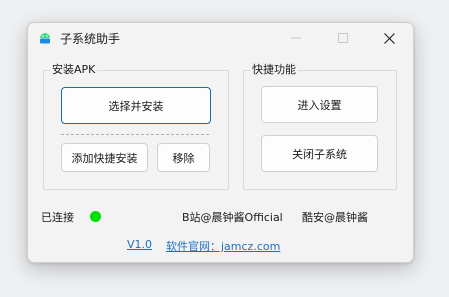 This screenshot has width=449, height=297. I want to click on bilibili-credit: B站@晨钟酱Official, so click(232, 217).